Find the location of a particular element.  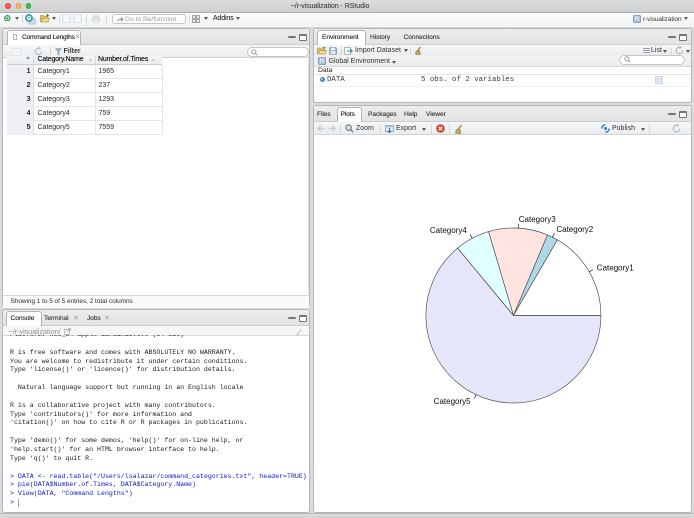

svg-text: Category2 is located at coordinates (574, 229).